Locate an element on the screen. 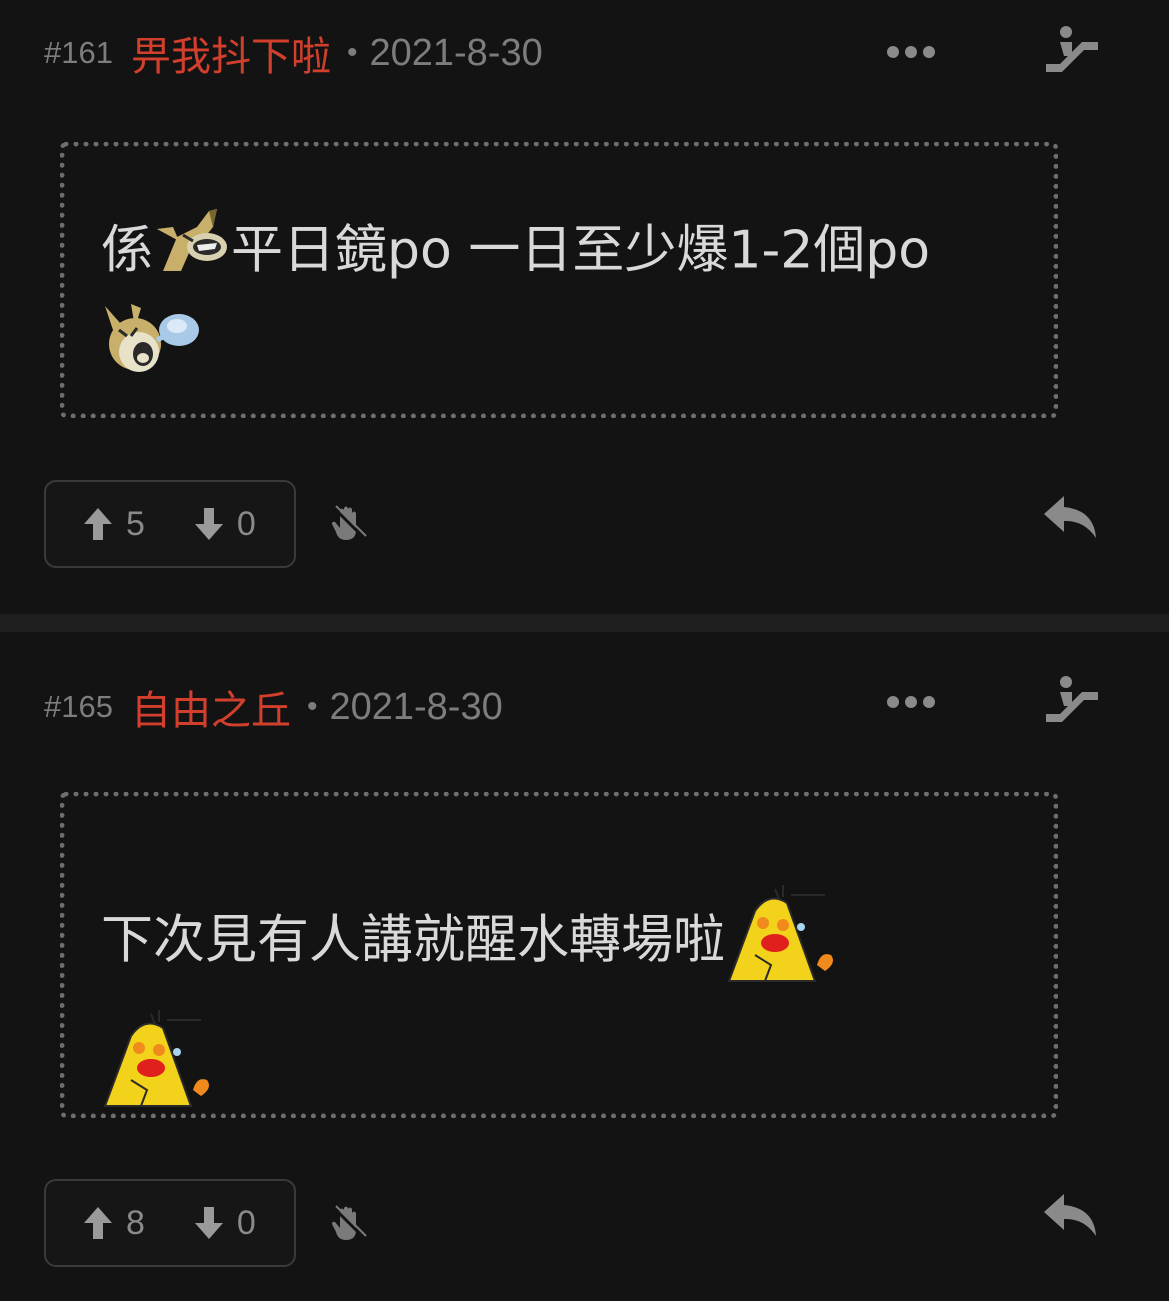 Image resolution: width=1169 pixels, height=1301 pixels. vote-box: 8 0 is located at coordinates (170, 1223).